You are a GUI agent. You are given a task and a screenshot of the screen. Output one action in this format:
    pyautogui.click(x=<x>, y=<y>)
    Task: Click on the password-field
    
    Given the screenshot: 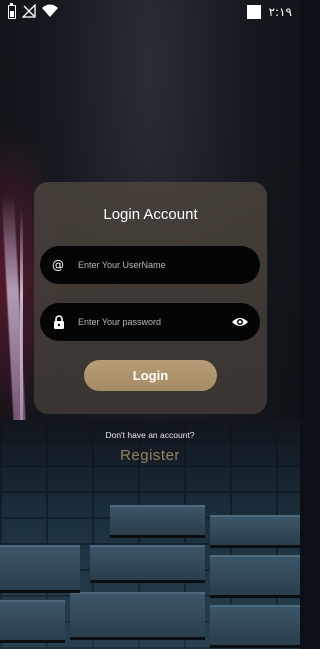 What is the action you would take?
    pyautogui.click(x=150, y=322)
    